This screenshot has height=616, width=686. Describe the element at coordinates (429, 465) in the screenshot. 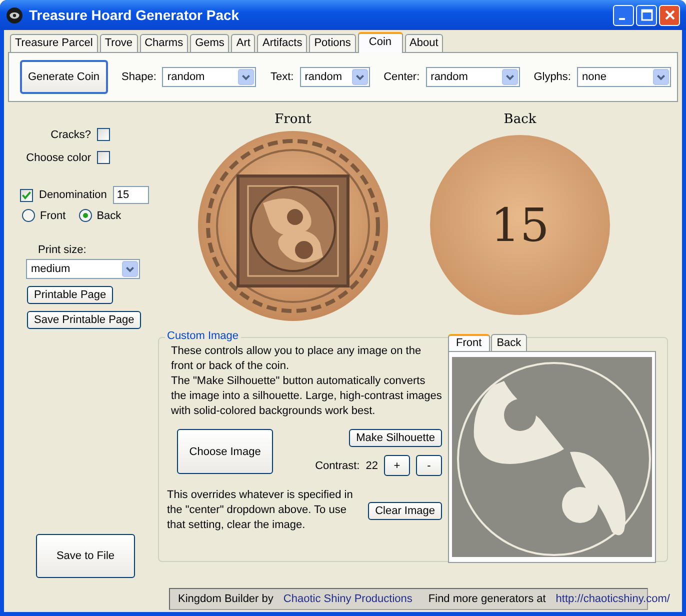

I see `decrease-button: -` at that location.